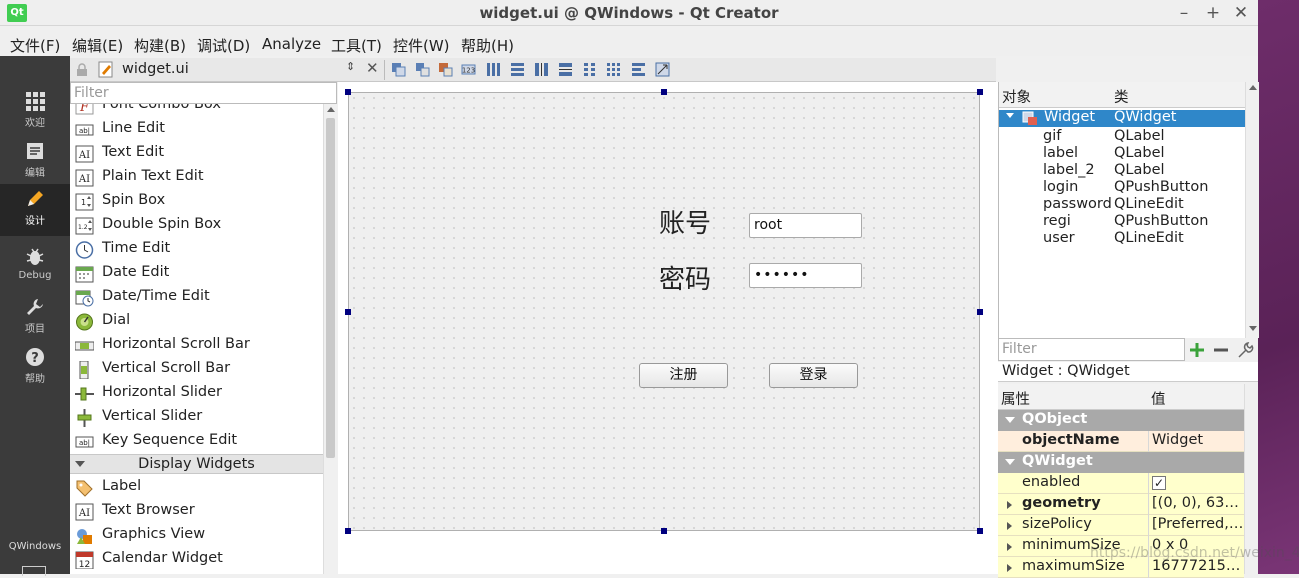 Image resolution: width=1299 pixels, height=578 pixels. I want to click on menu-tools: 工具(T), so click(356, 45).